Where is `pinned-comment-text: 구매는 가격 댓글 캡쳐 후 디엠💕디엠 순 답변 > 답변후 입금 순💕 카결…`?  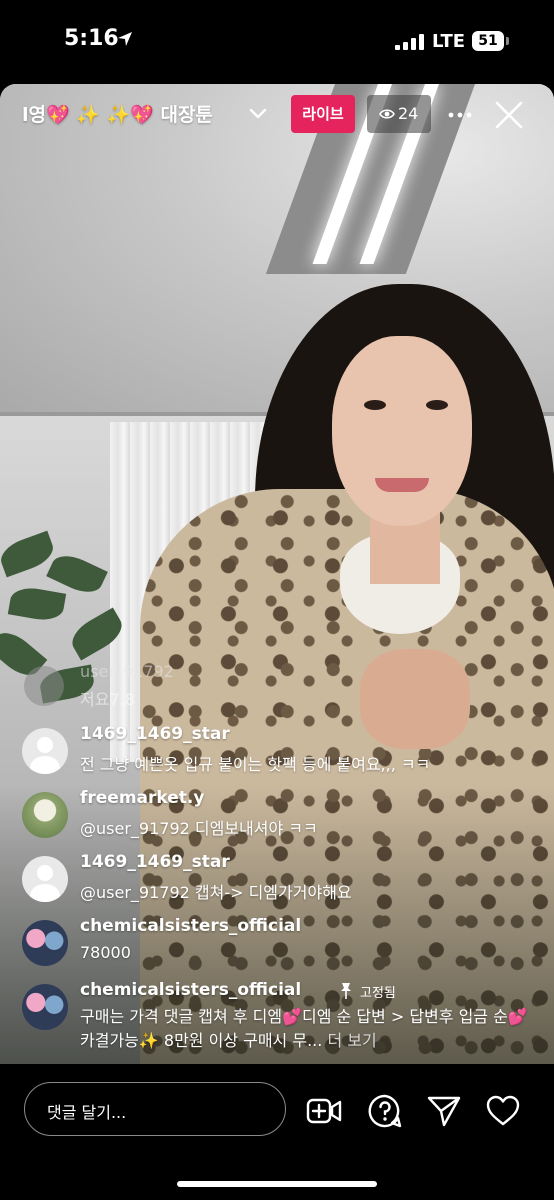
pinned-comment-text: 구매는 가격 댓글 캡쳐 후 디엠💕디엠 순 답변 > 답변후 입금 순💕 카결… is located at coordinates (305, 1029).